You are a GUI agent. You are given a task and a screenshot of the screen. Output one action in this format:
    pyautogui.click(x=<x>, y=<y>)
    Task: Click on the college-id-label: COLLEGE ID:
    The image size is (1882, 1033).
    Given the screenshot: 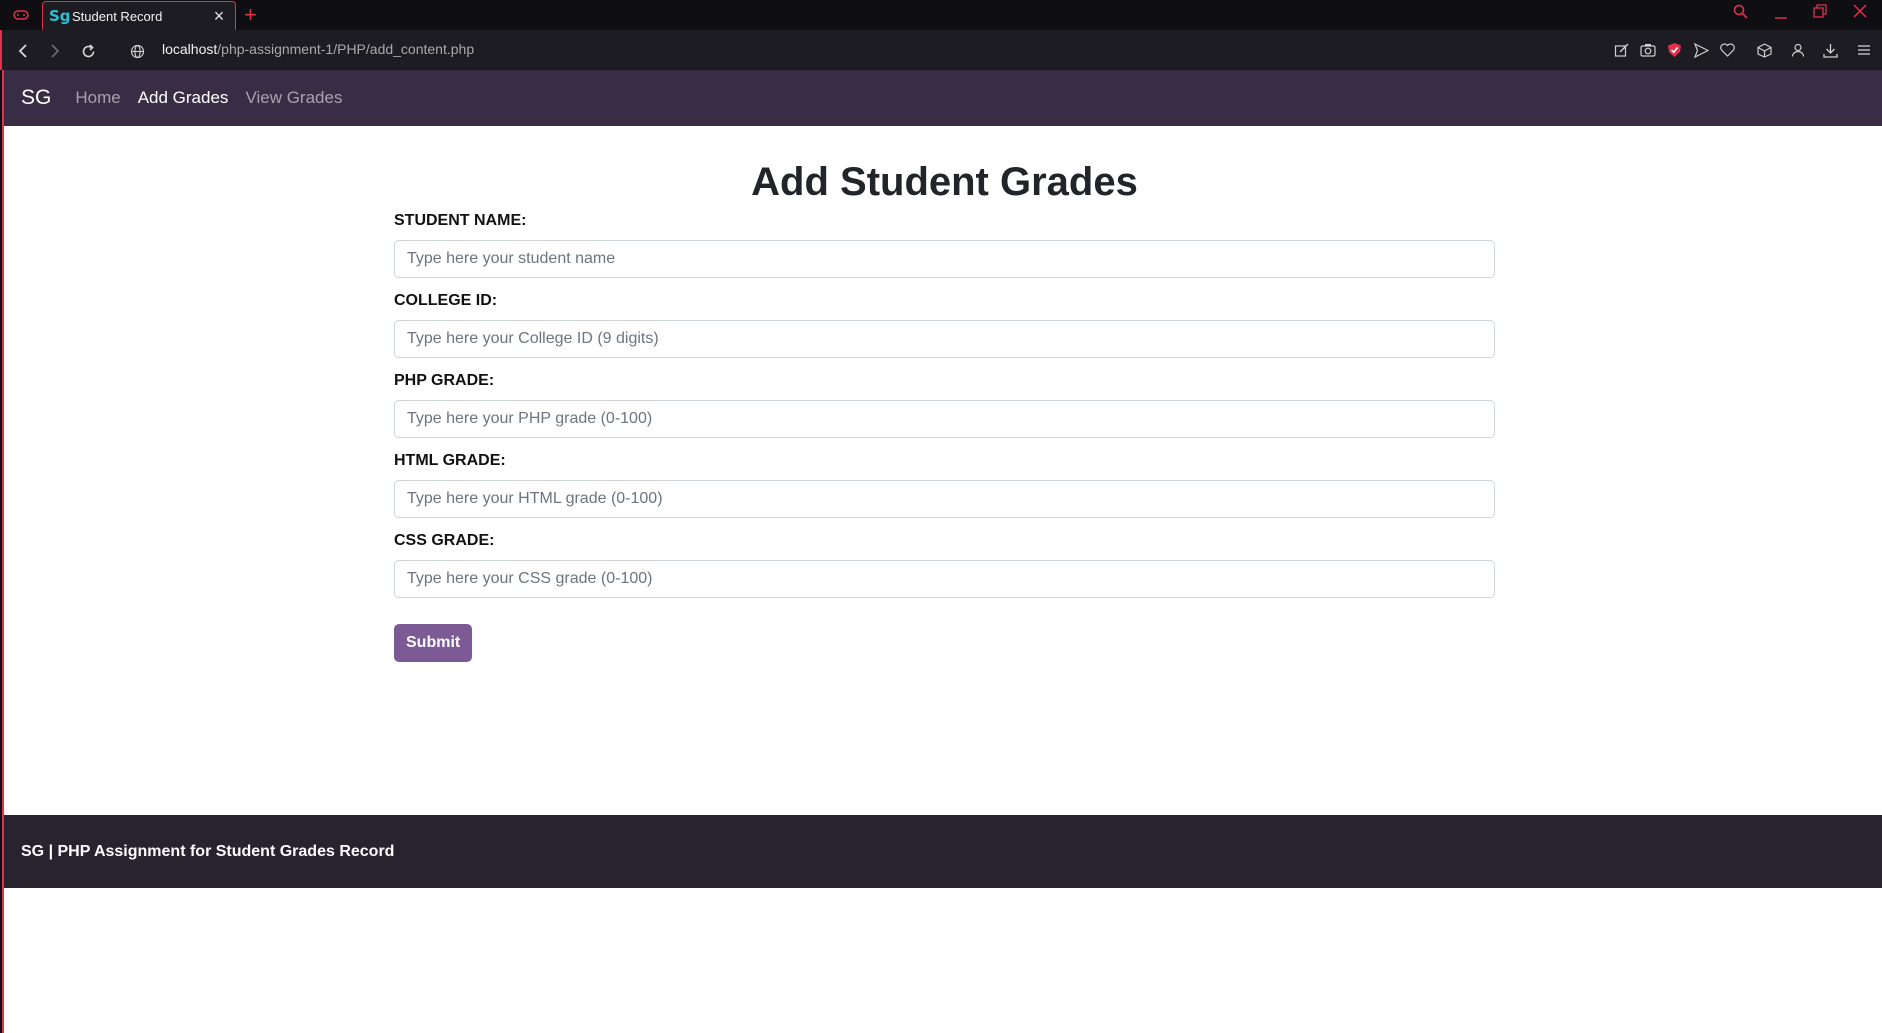 What is the action you would take?
    pyautogui.click(x=446, y=300)
    